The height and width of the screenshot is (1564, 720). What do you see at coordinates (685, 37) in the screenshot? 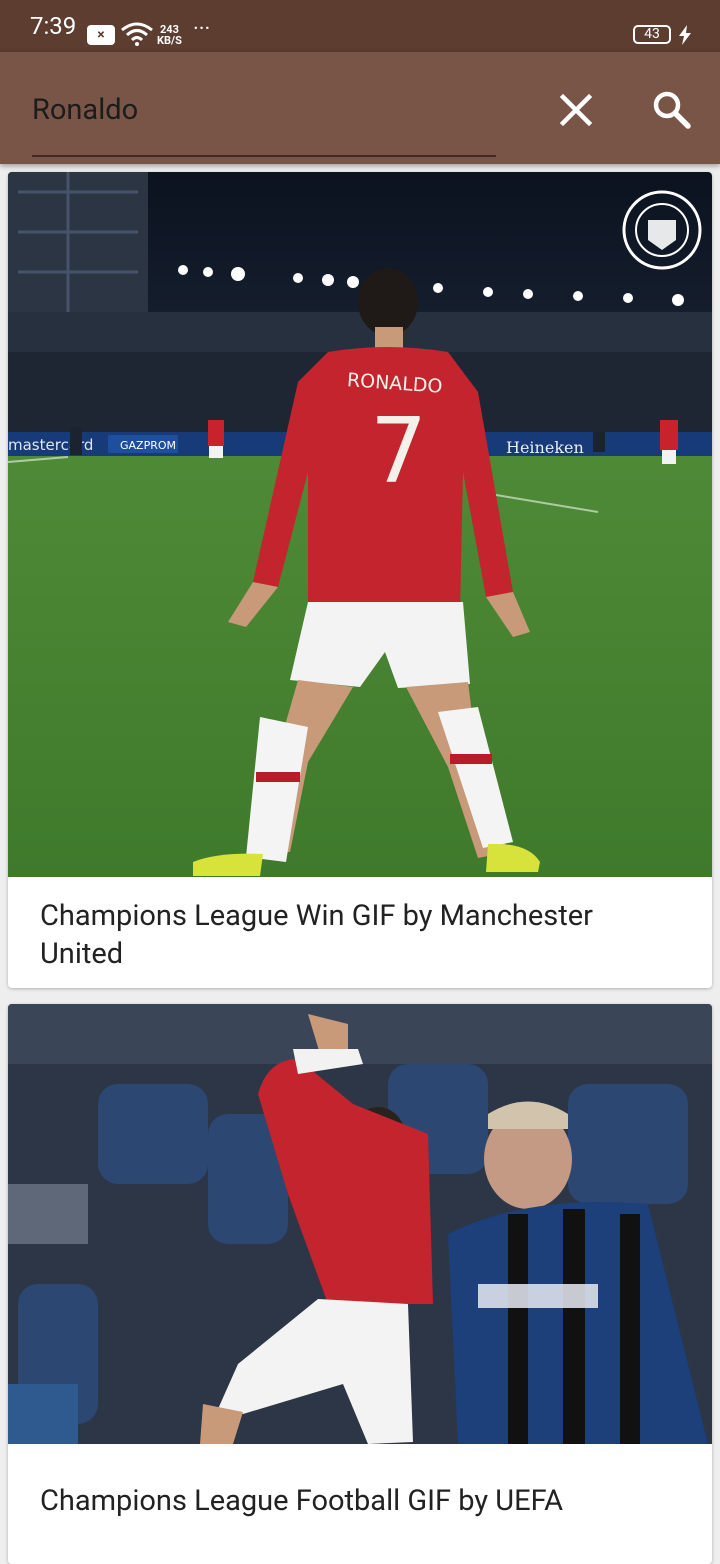
I see `charging-icon` at bounding box center [685, 37].